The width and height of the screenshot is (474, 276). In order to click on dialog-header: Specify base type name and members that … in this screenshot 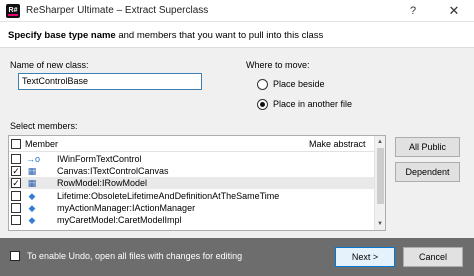, I will do `click(237, 35)`.